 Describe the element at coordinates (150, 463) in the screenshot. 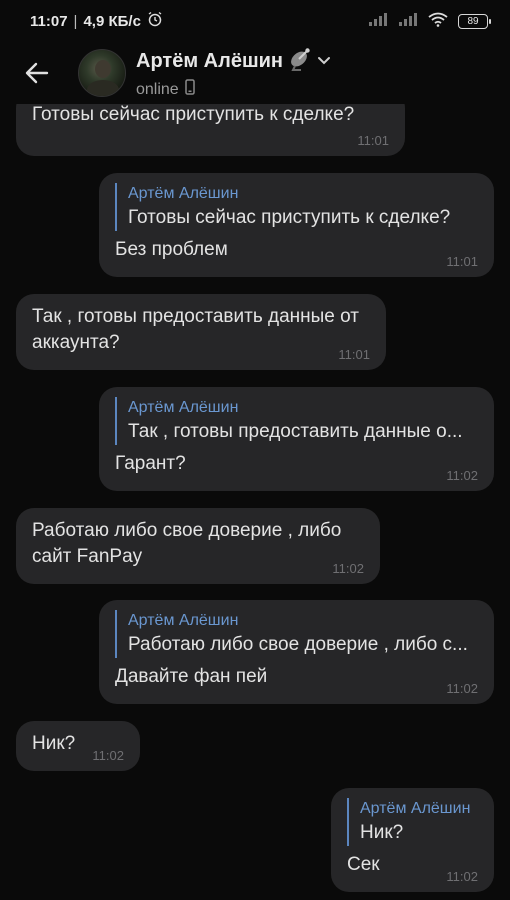

I see `message-text: Гарант?` at that location.